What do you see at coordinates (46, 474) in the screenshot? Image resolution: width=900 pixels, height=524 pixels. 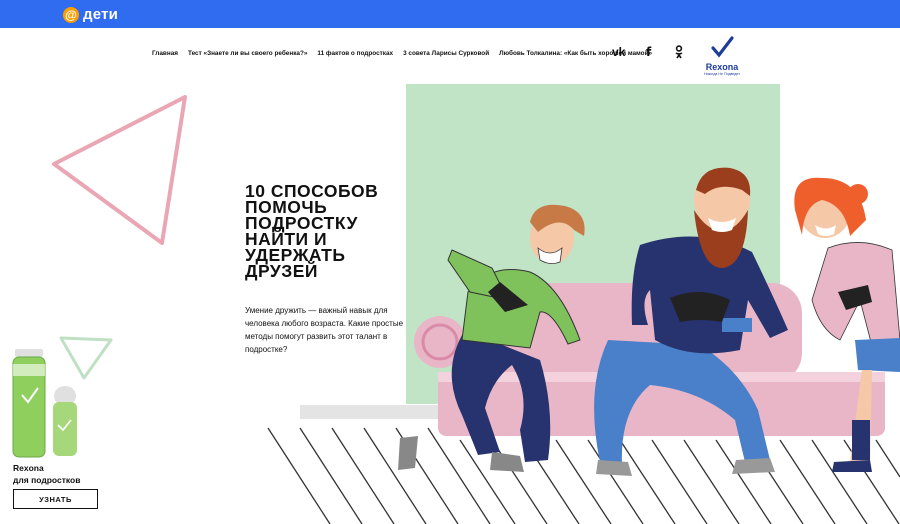 I see `ad-title: Rexona для подростков` at bounding box center [46, 474].